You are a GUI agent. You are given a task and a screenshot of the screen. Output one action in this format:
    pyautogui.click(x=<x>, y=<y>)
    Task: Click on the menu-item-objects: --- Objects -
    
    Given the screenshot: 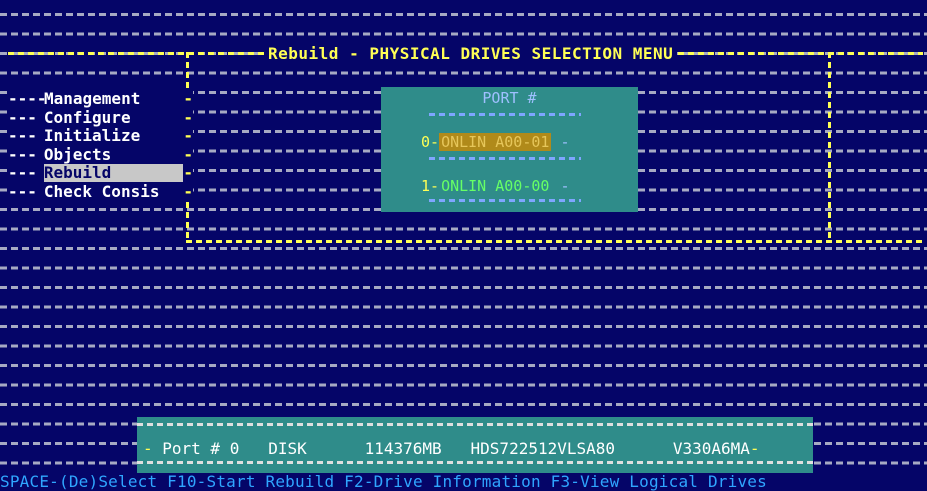 What is the action you would take?
    pyautogui.click(x=100, y=154)
    